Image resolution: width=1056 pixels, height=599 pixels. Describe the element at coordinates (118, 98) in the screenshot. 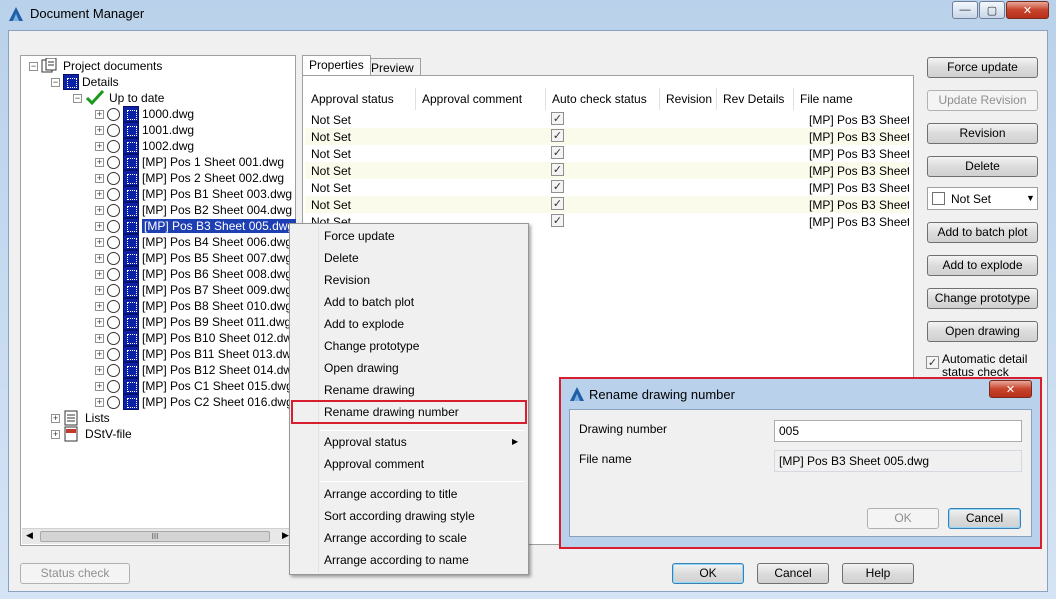

I see `tree-node-up-to-date: − Up to date` at that location.